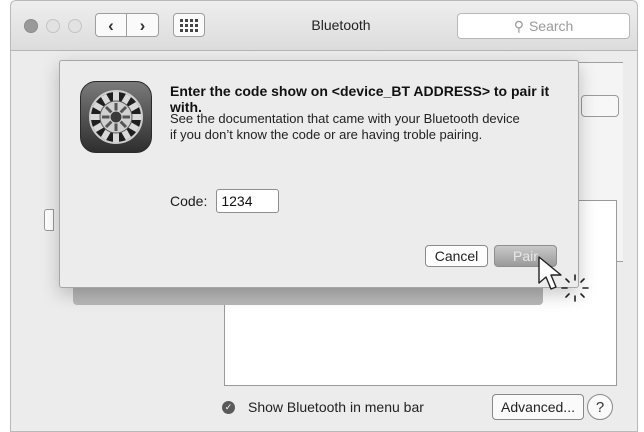  I want to click on minimize-window-button, so click(53, 26).